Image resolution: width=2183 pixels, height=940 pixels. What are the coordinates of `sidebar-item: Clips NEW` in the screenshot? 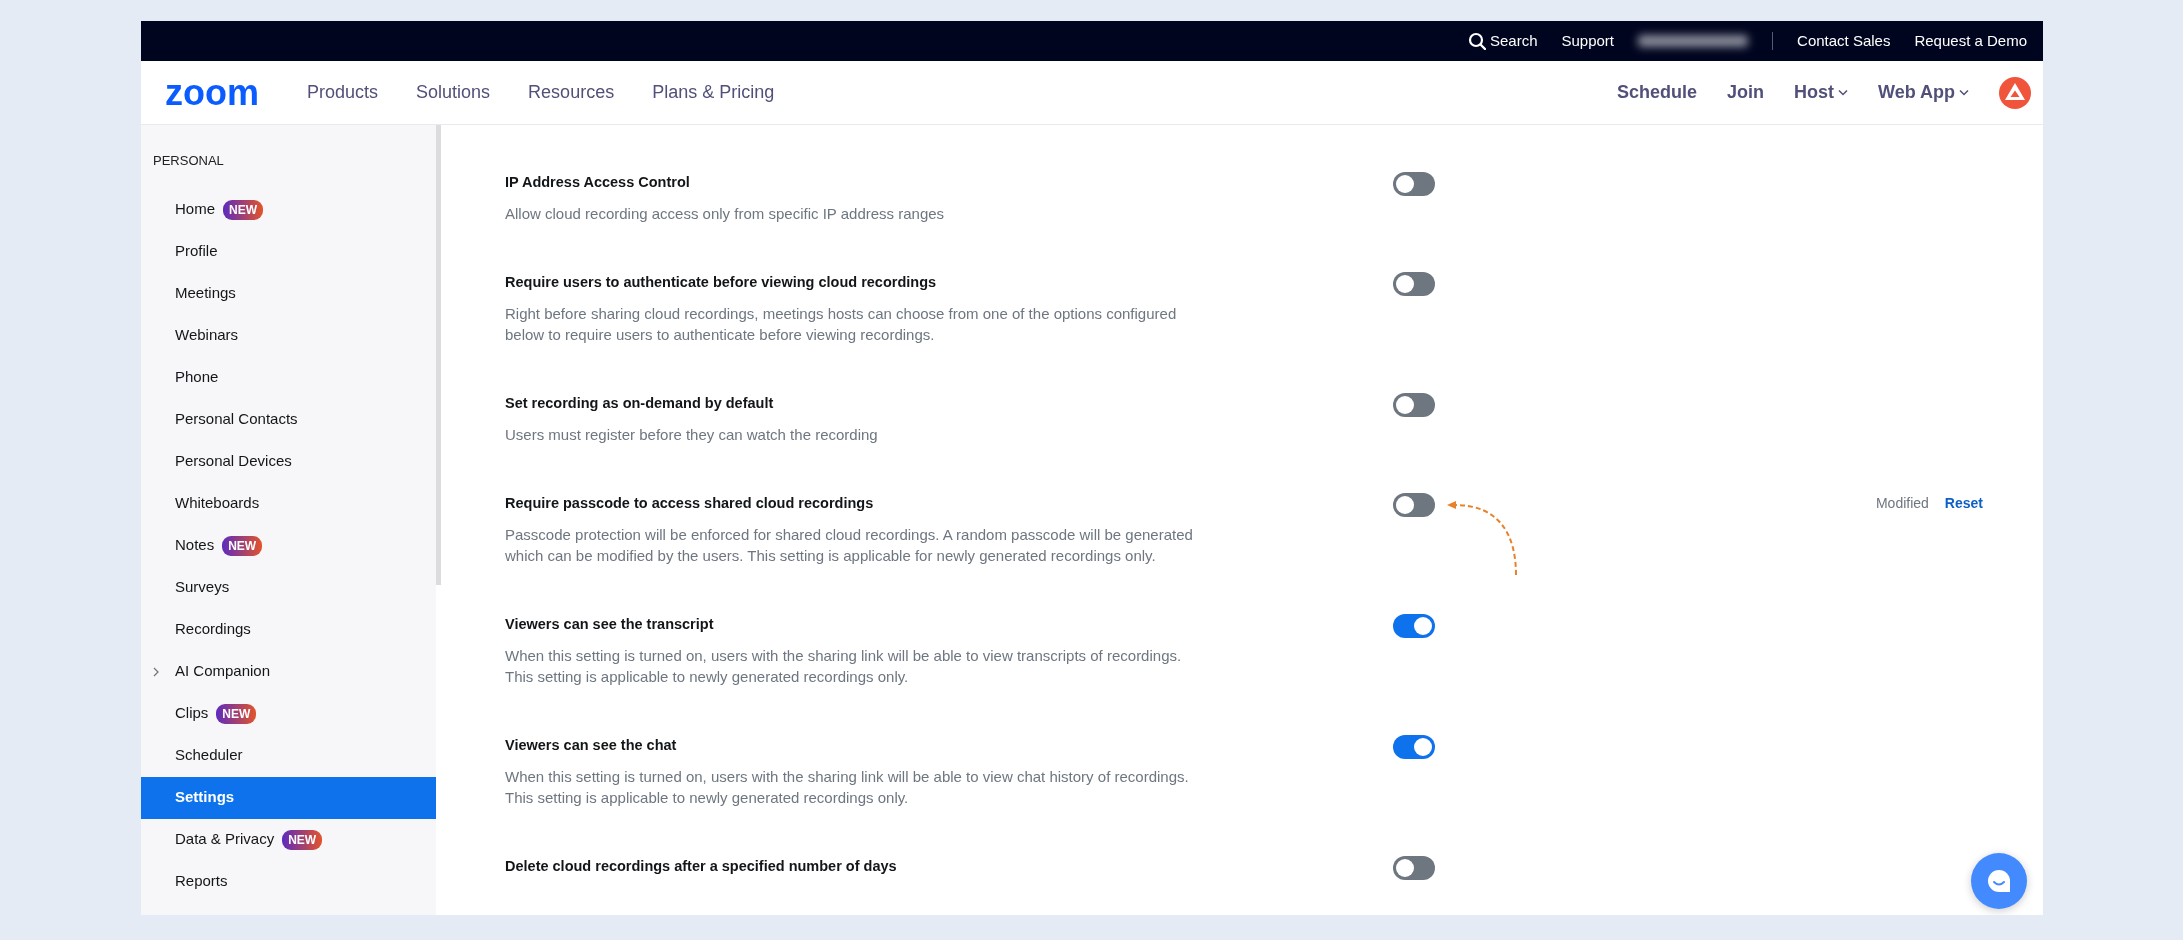 It's located at (288, 713).